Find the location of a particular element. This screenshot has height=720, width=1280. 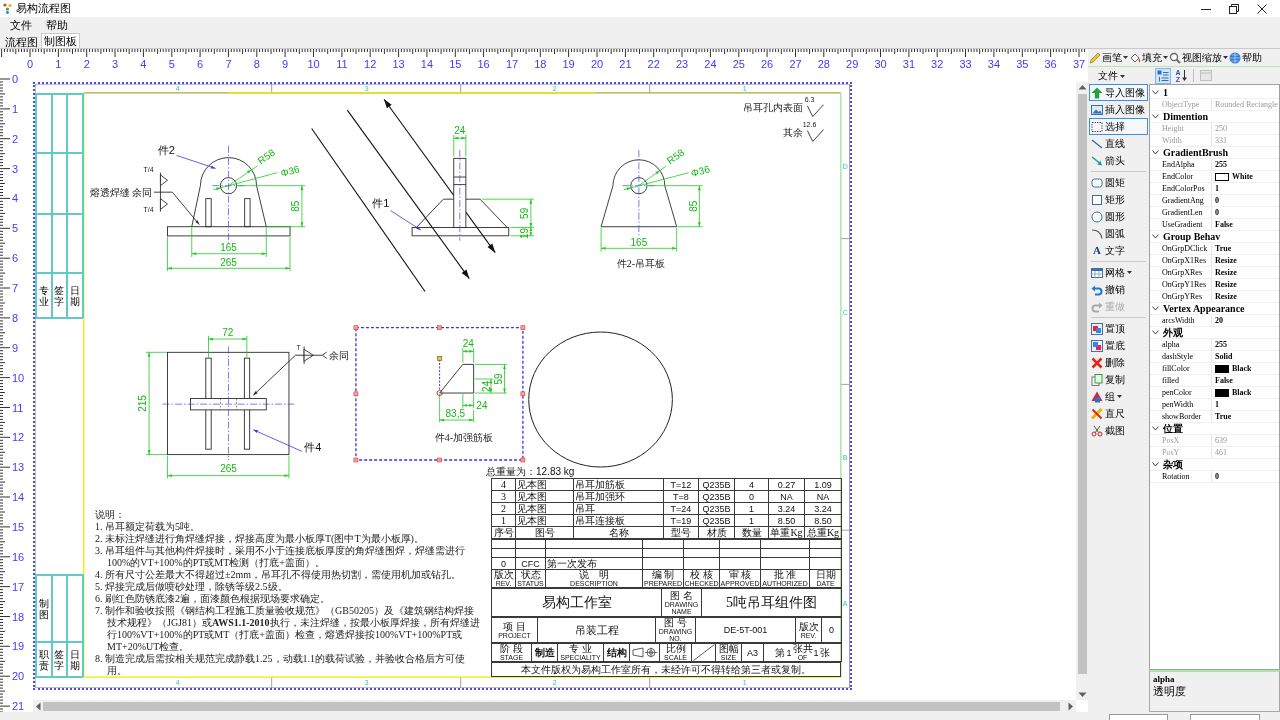

tool-button: 置顶 is located at coordinates (1118, 328).